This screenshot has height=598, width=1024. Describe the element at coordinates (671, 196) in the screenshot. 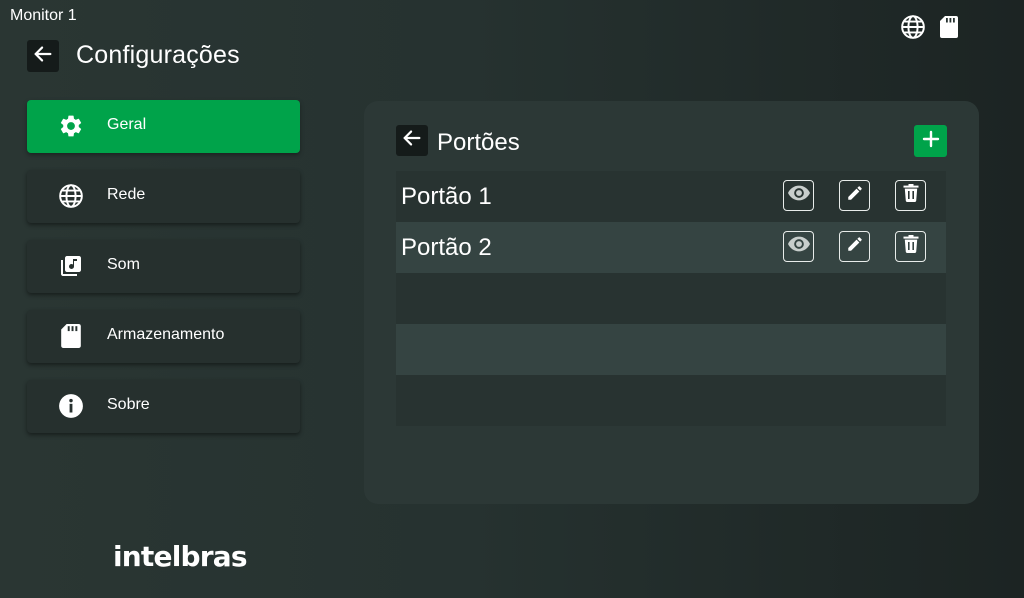

I see `gate-row: Portão 1` at that location.